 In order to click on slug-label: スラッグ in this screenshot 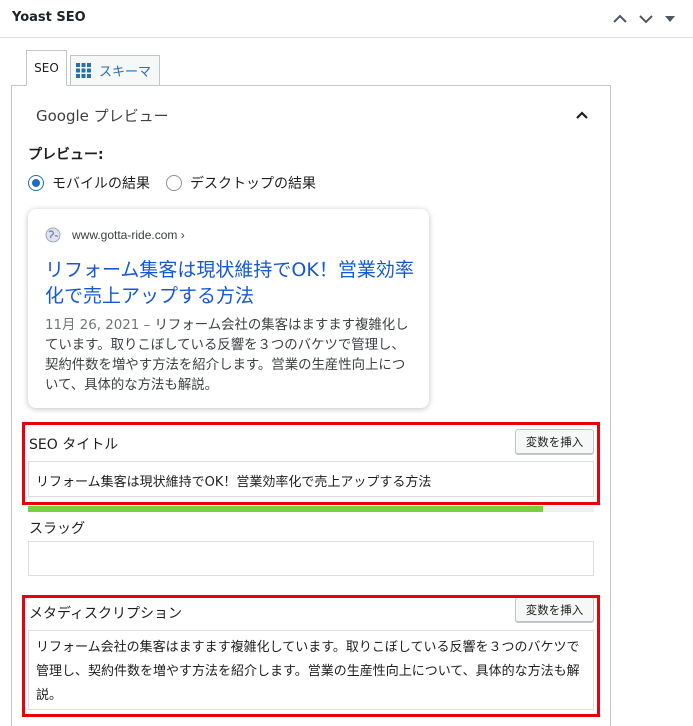, I will do `click(57, 529)`.